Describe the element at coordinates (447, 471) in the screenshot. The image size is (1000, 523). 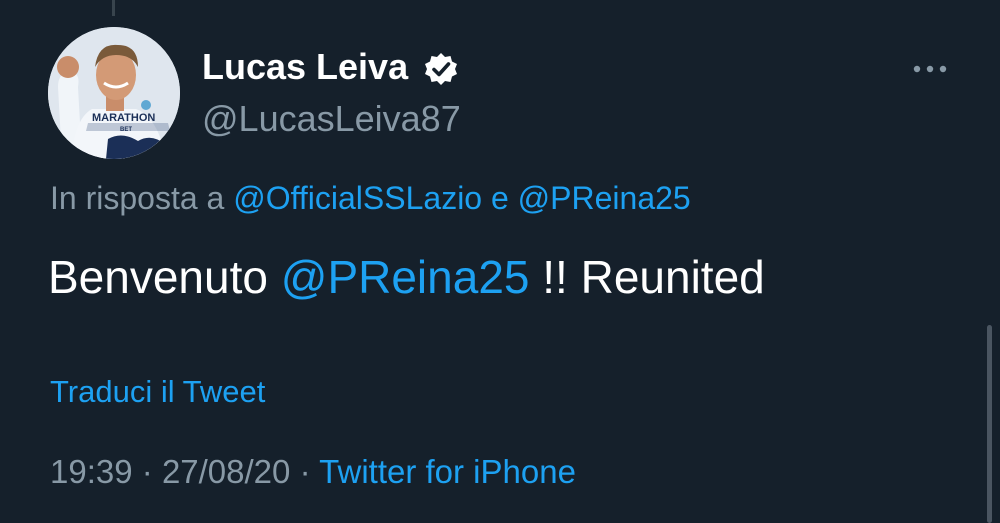
I see `tweet-source-link: Twitter for iPhone` at that location.